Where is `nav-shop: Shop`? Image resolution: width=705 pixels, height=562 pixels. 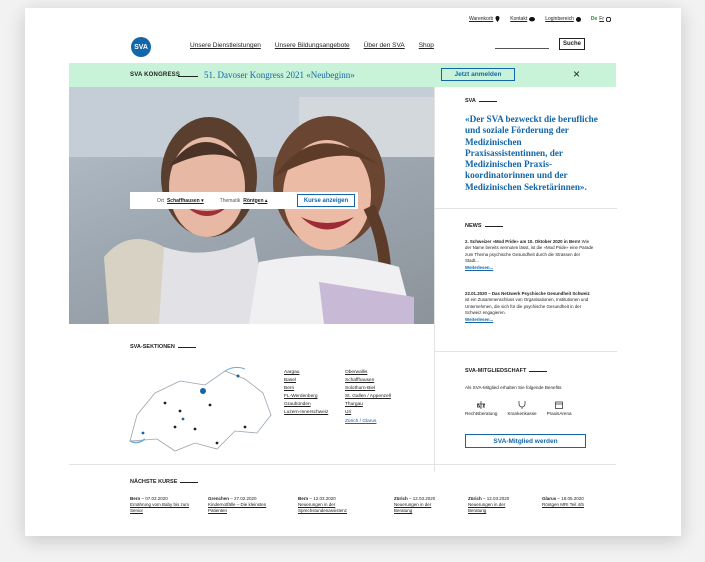 nav-shop: Shop is located at coordinates (426, 45).